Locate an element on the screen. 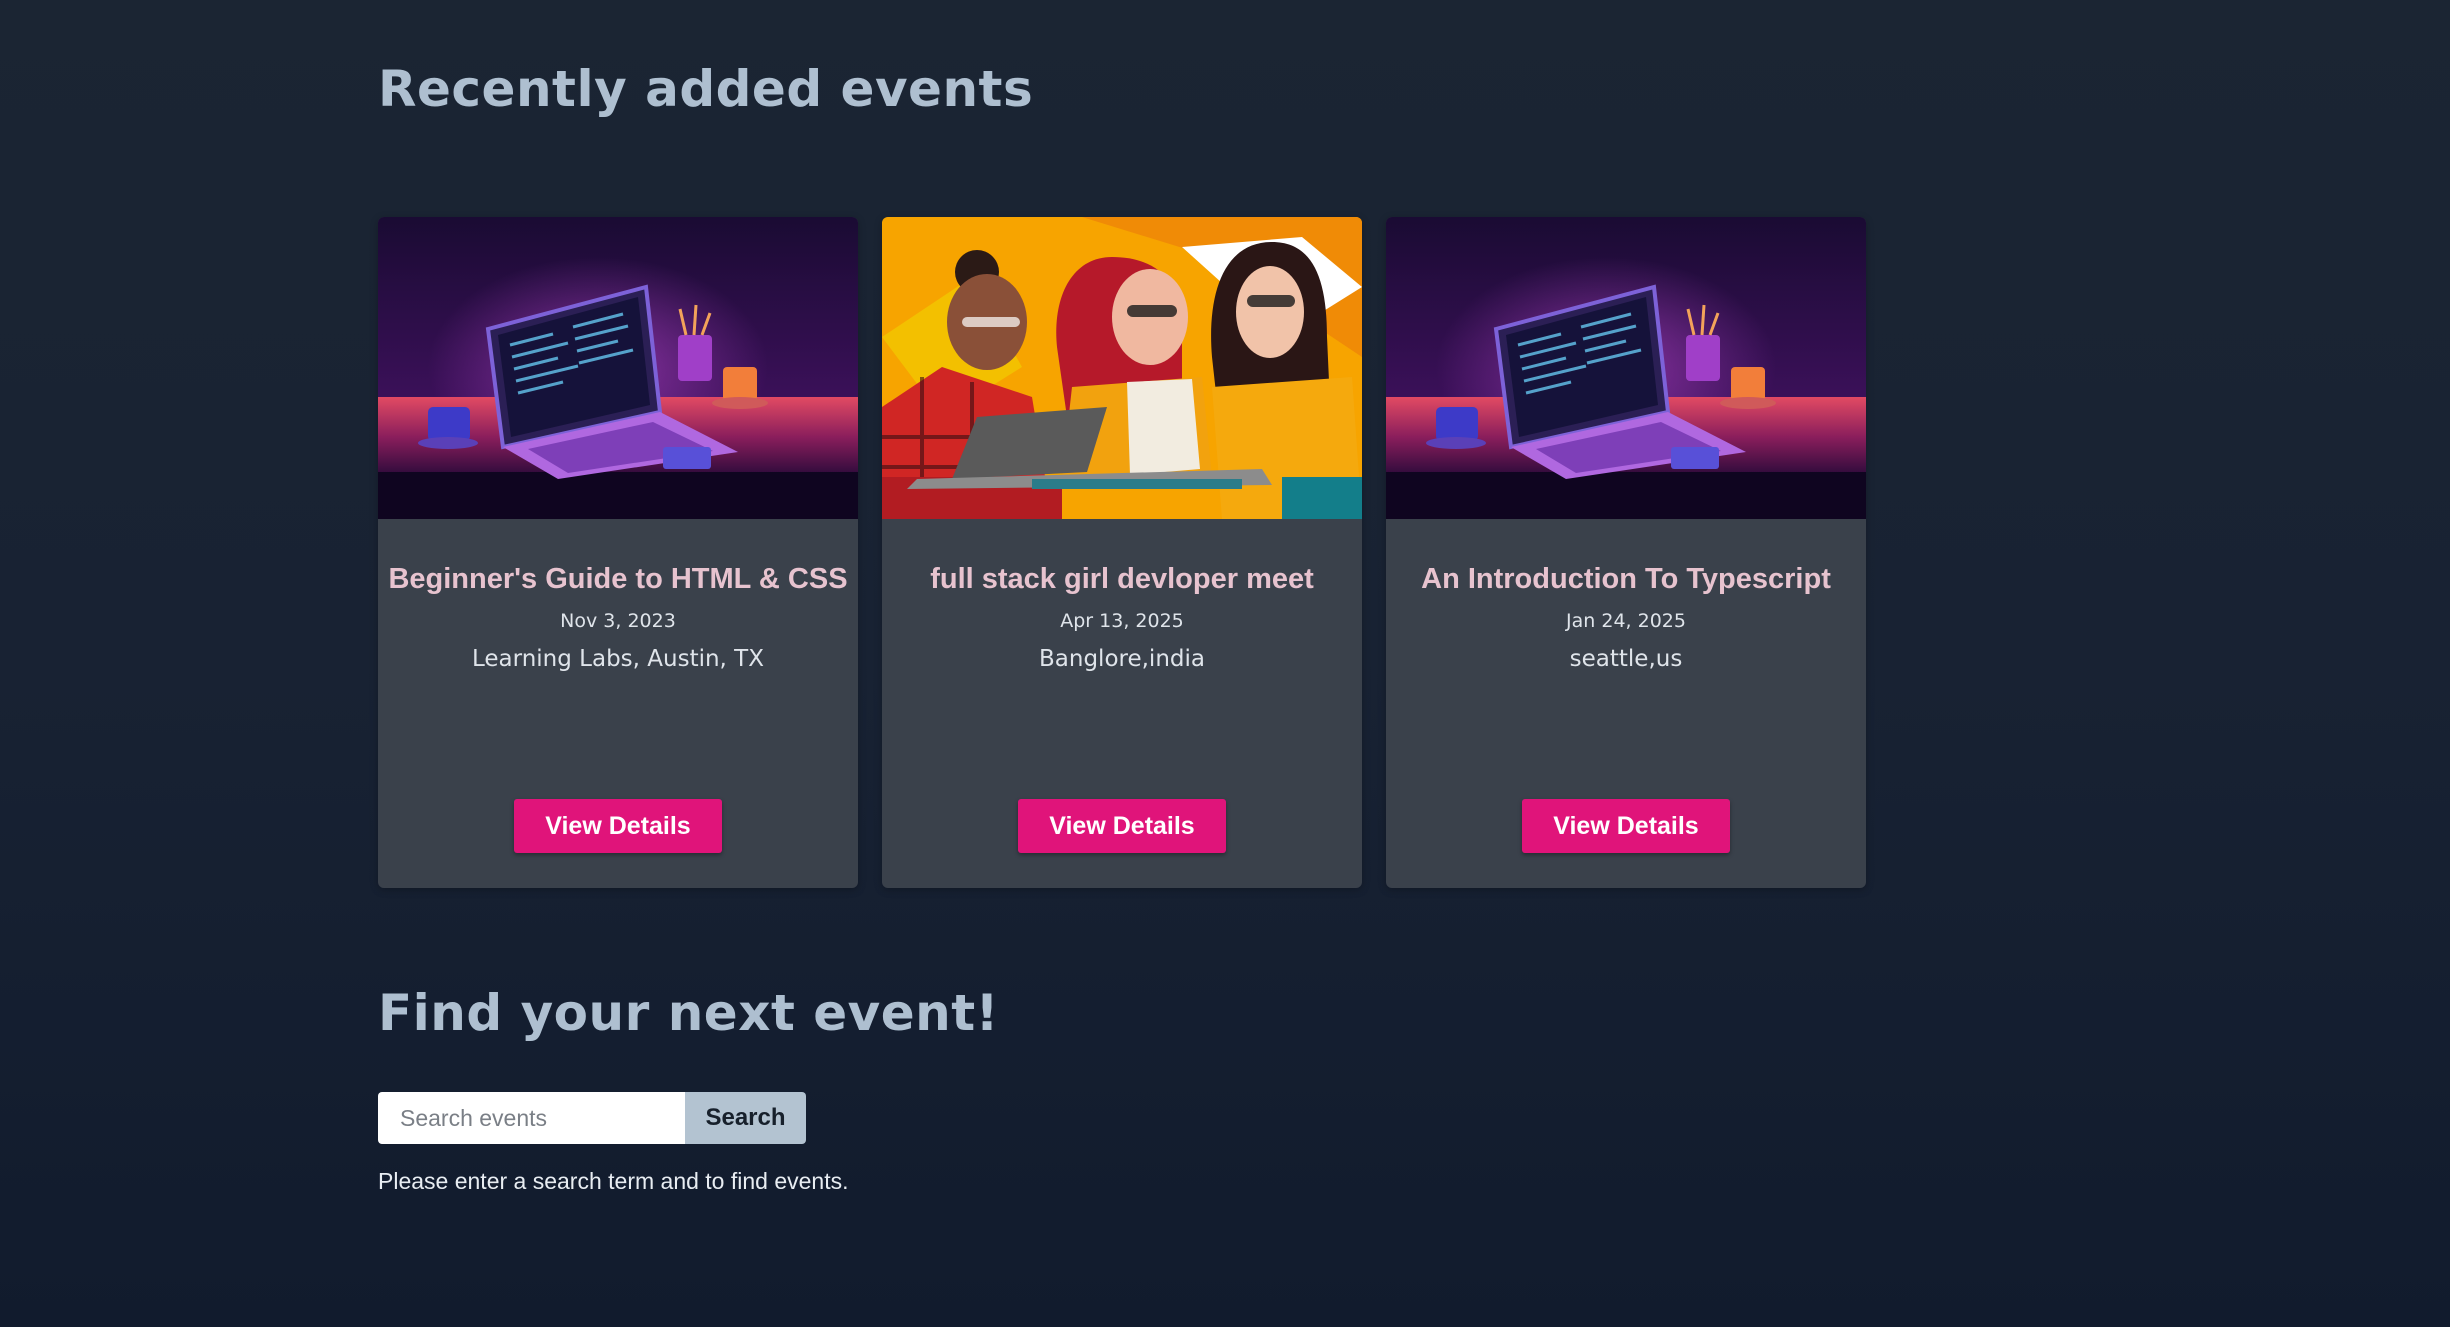  event-location: Learning Labs, Austin, TX is located at coordinates (618, 659).